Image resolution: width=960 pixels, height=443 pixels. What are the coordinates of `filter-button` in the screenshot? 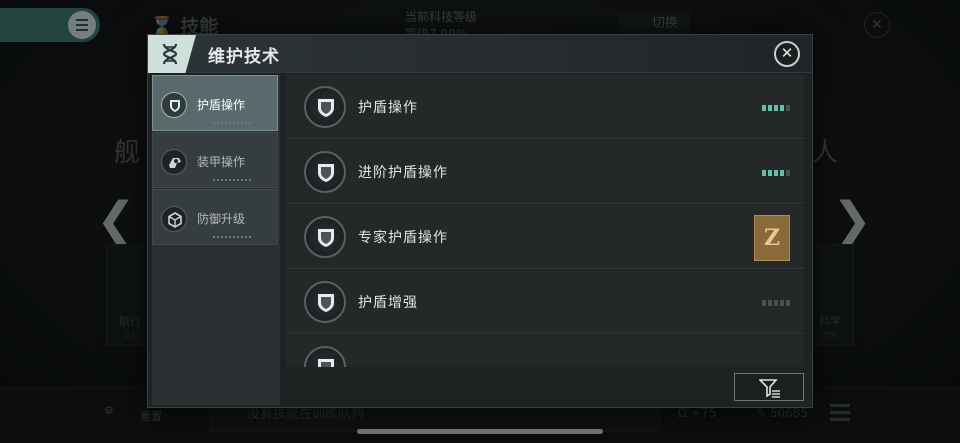 It's located at (769, 387).